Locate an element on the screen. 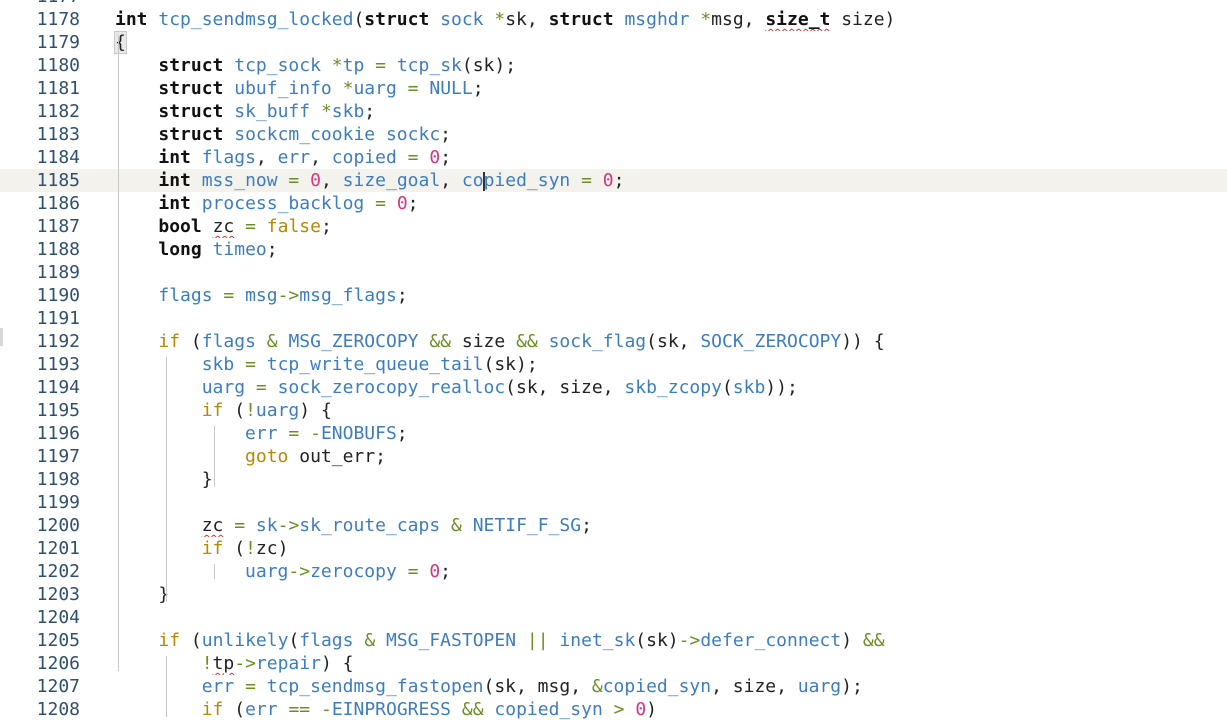 The image size is (1227, 720). code-line: 1191 is located at coordinates (613, 318).